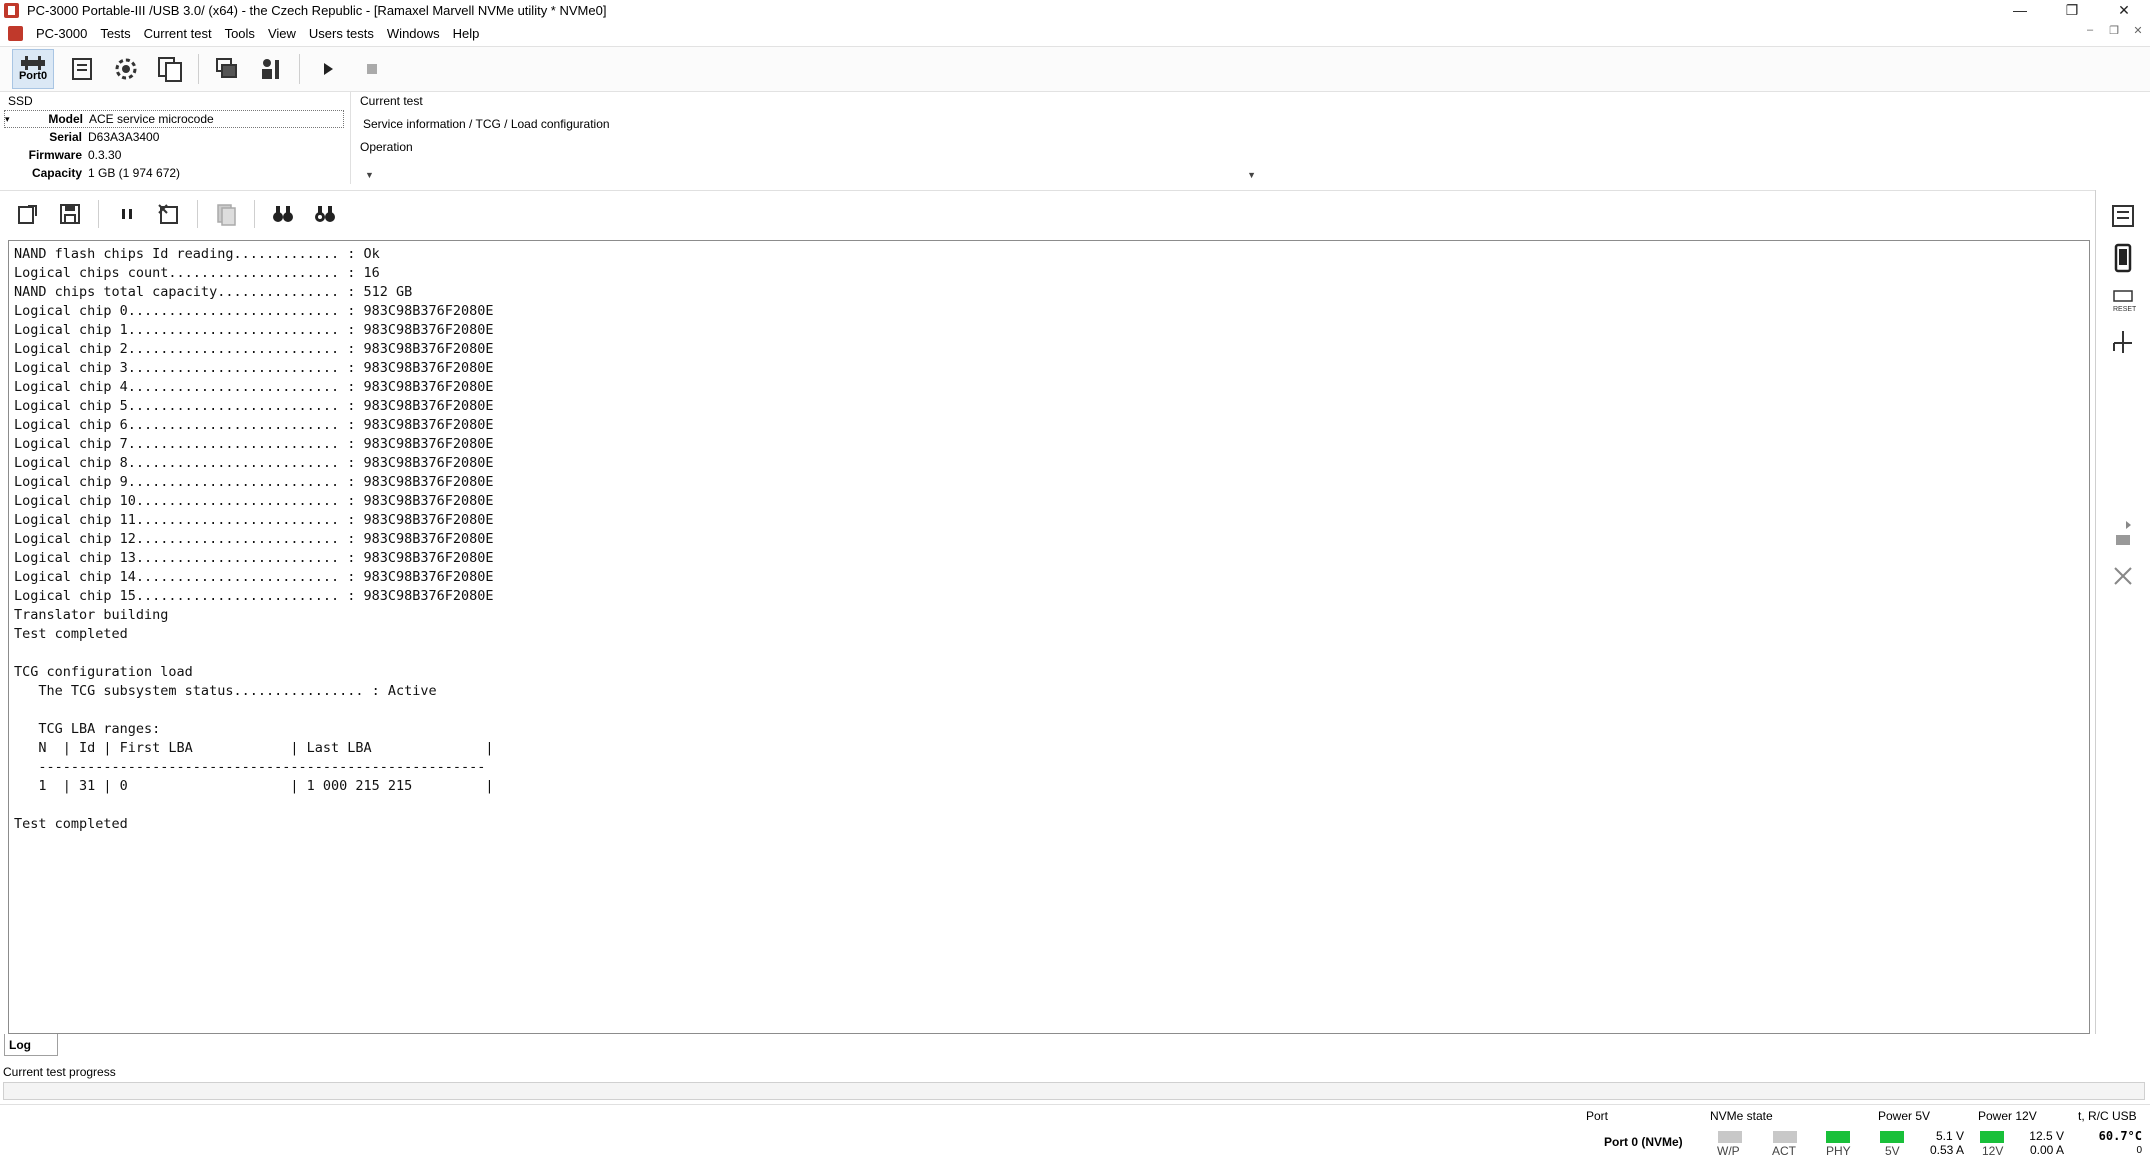  What do you see at coordinates (254, 786) in the screenshot?
I see `log-line: 1 | 31 | 0 | 1 000 215 215 |` at bounding box center [254, 786].